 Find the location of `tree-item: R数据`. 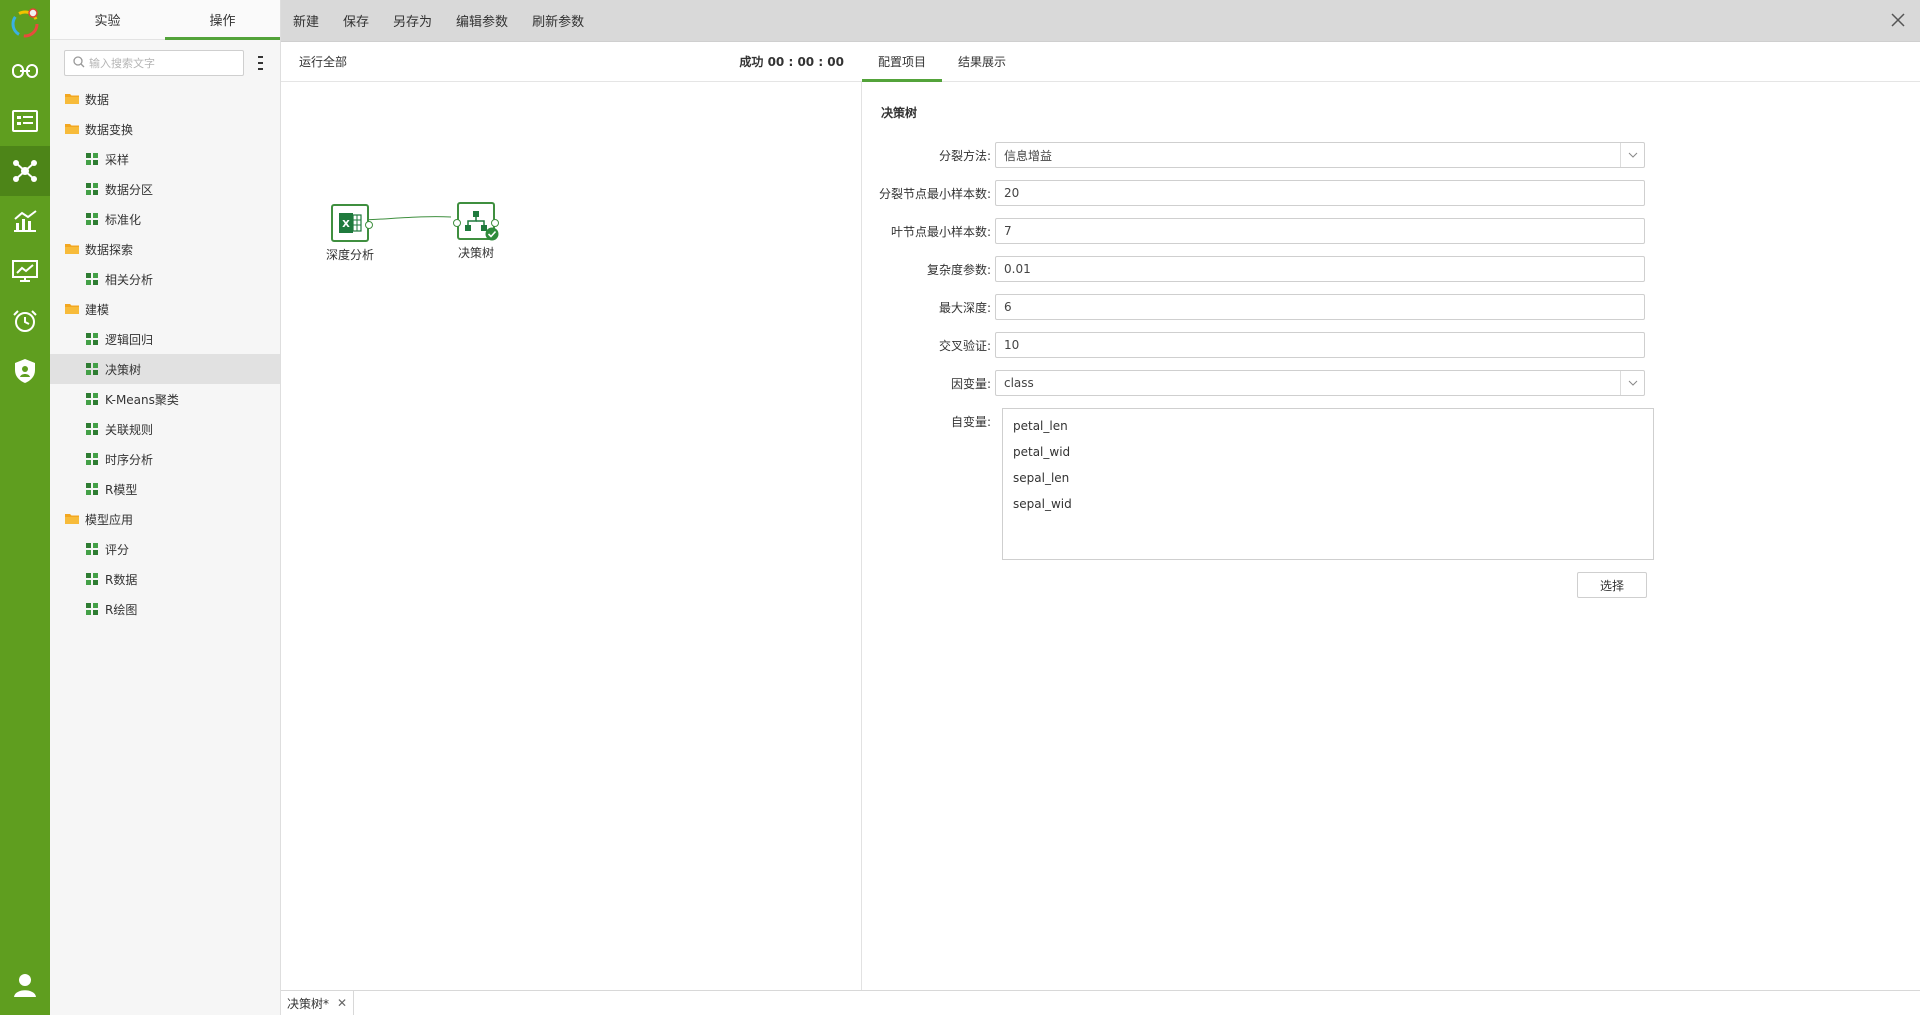

tree-item: R数据 is located at coordinates (165, 579).